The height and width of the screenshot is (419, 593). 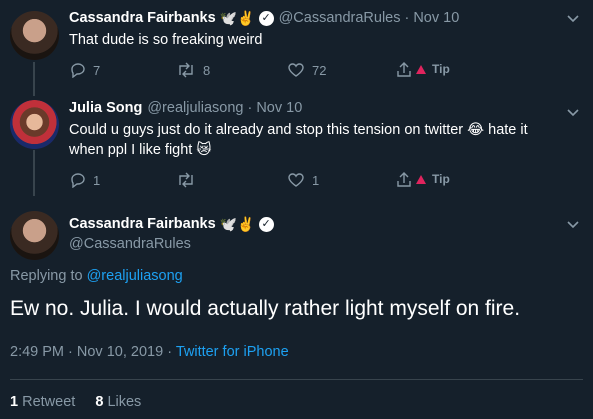 What do you see at coordinates (316, 180) in the screenshot?
I see `like-count: 1` at bounding box center [316, 180].